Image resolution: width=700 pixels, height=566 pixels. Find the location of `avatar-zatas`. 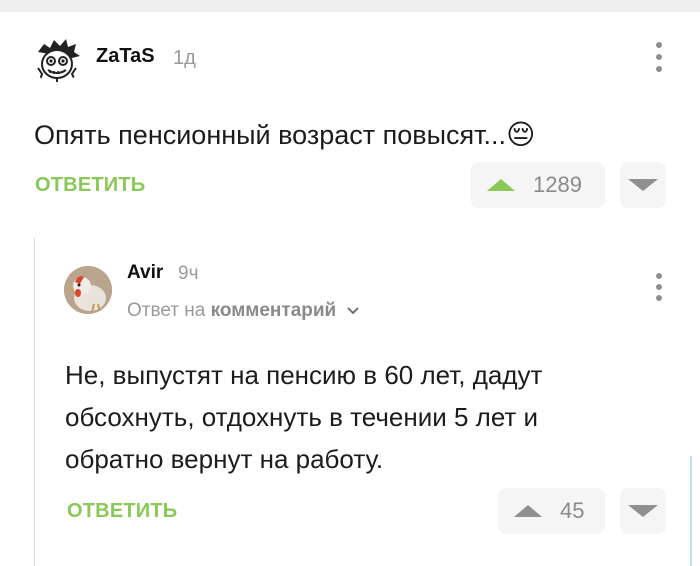

avatar-zatas is located at coordinates (57, 59).